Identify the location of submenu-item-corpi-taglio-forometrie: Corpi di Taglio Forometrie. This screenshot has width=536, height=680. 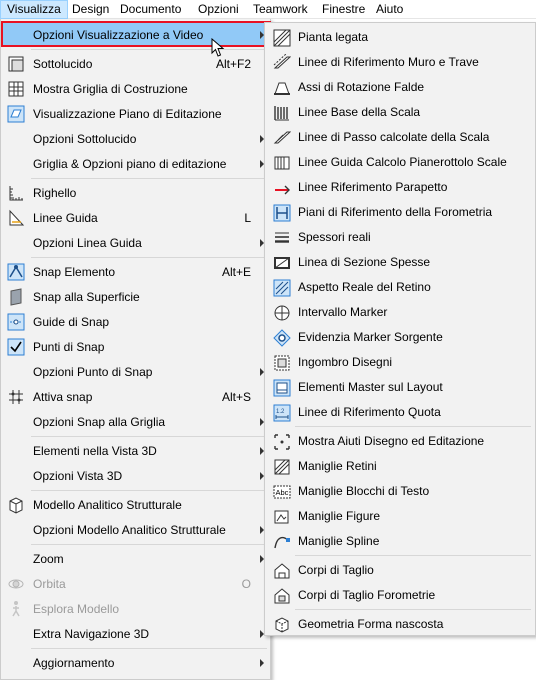
(401, 595).